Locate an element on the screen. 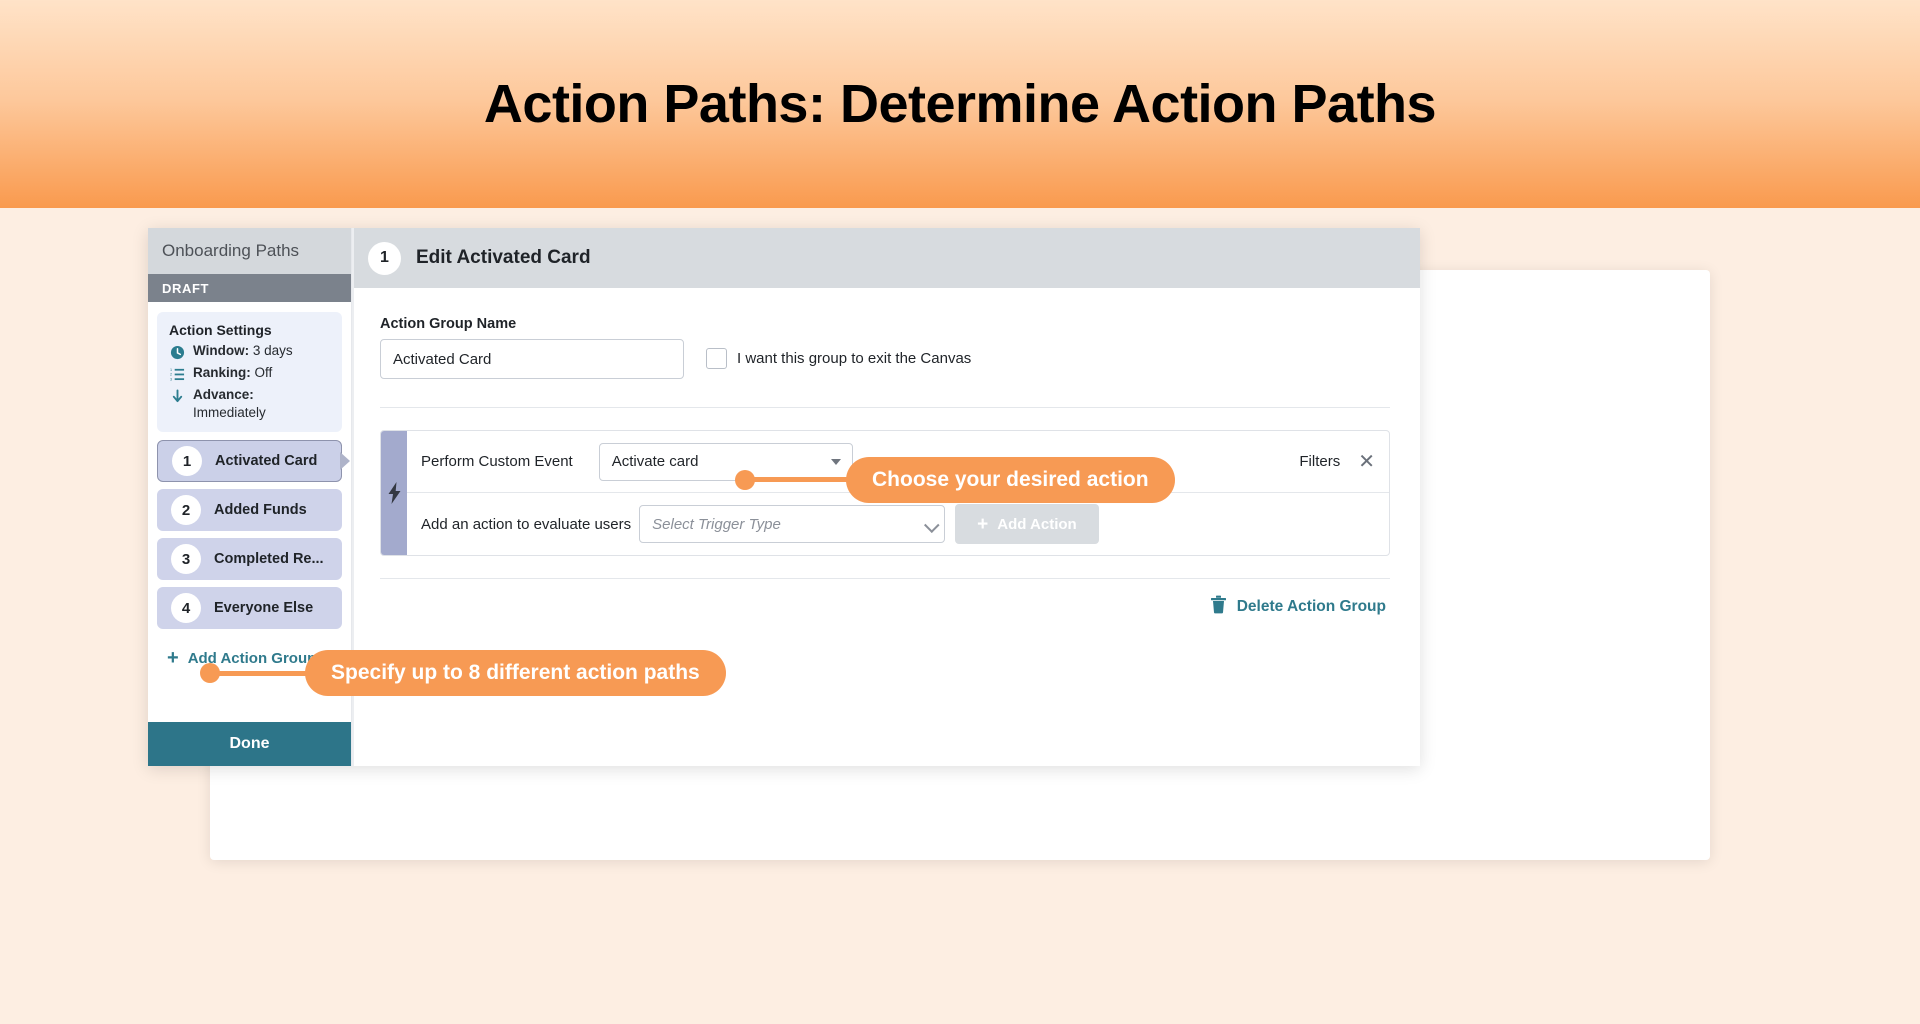 The height and width of the screenshot is (1024, 1920). group-label-4: Everyone Else is located at coordinates (264, 608).